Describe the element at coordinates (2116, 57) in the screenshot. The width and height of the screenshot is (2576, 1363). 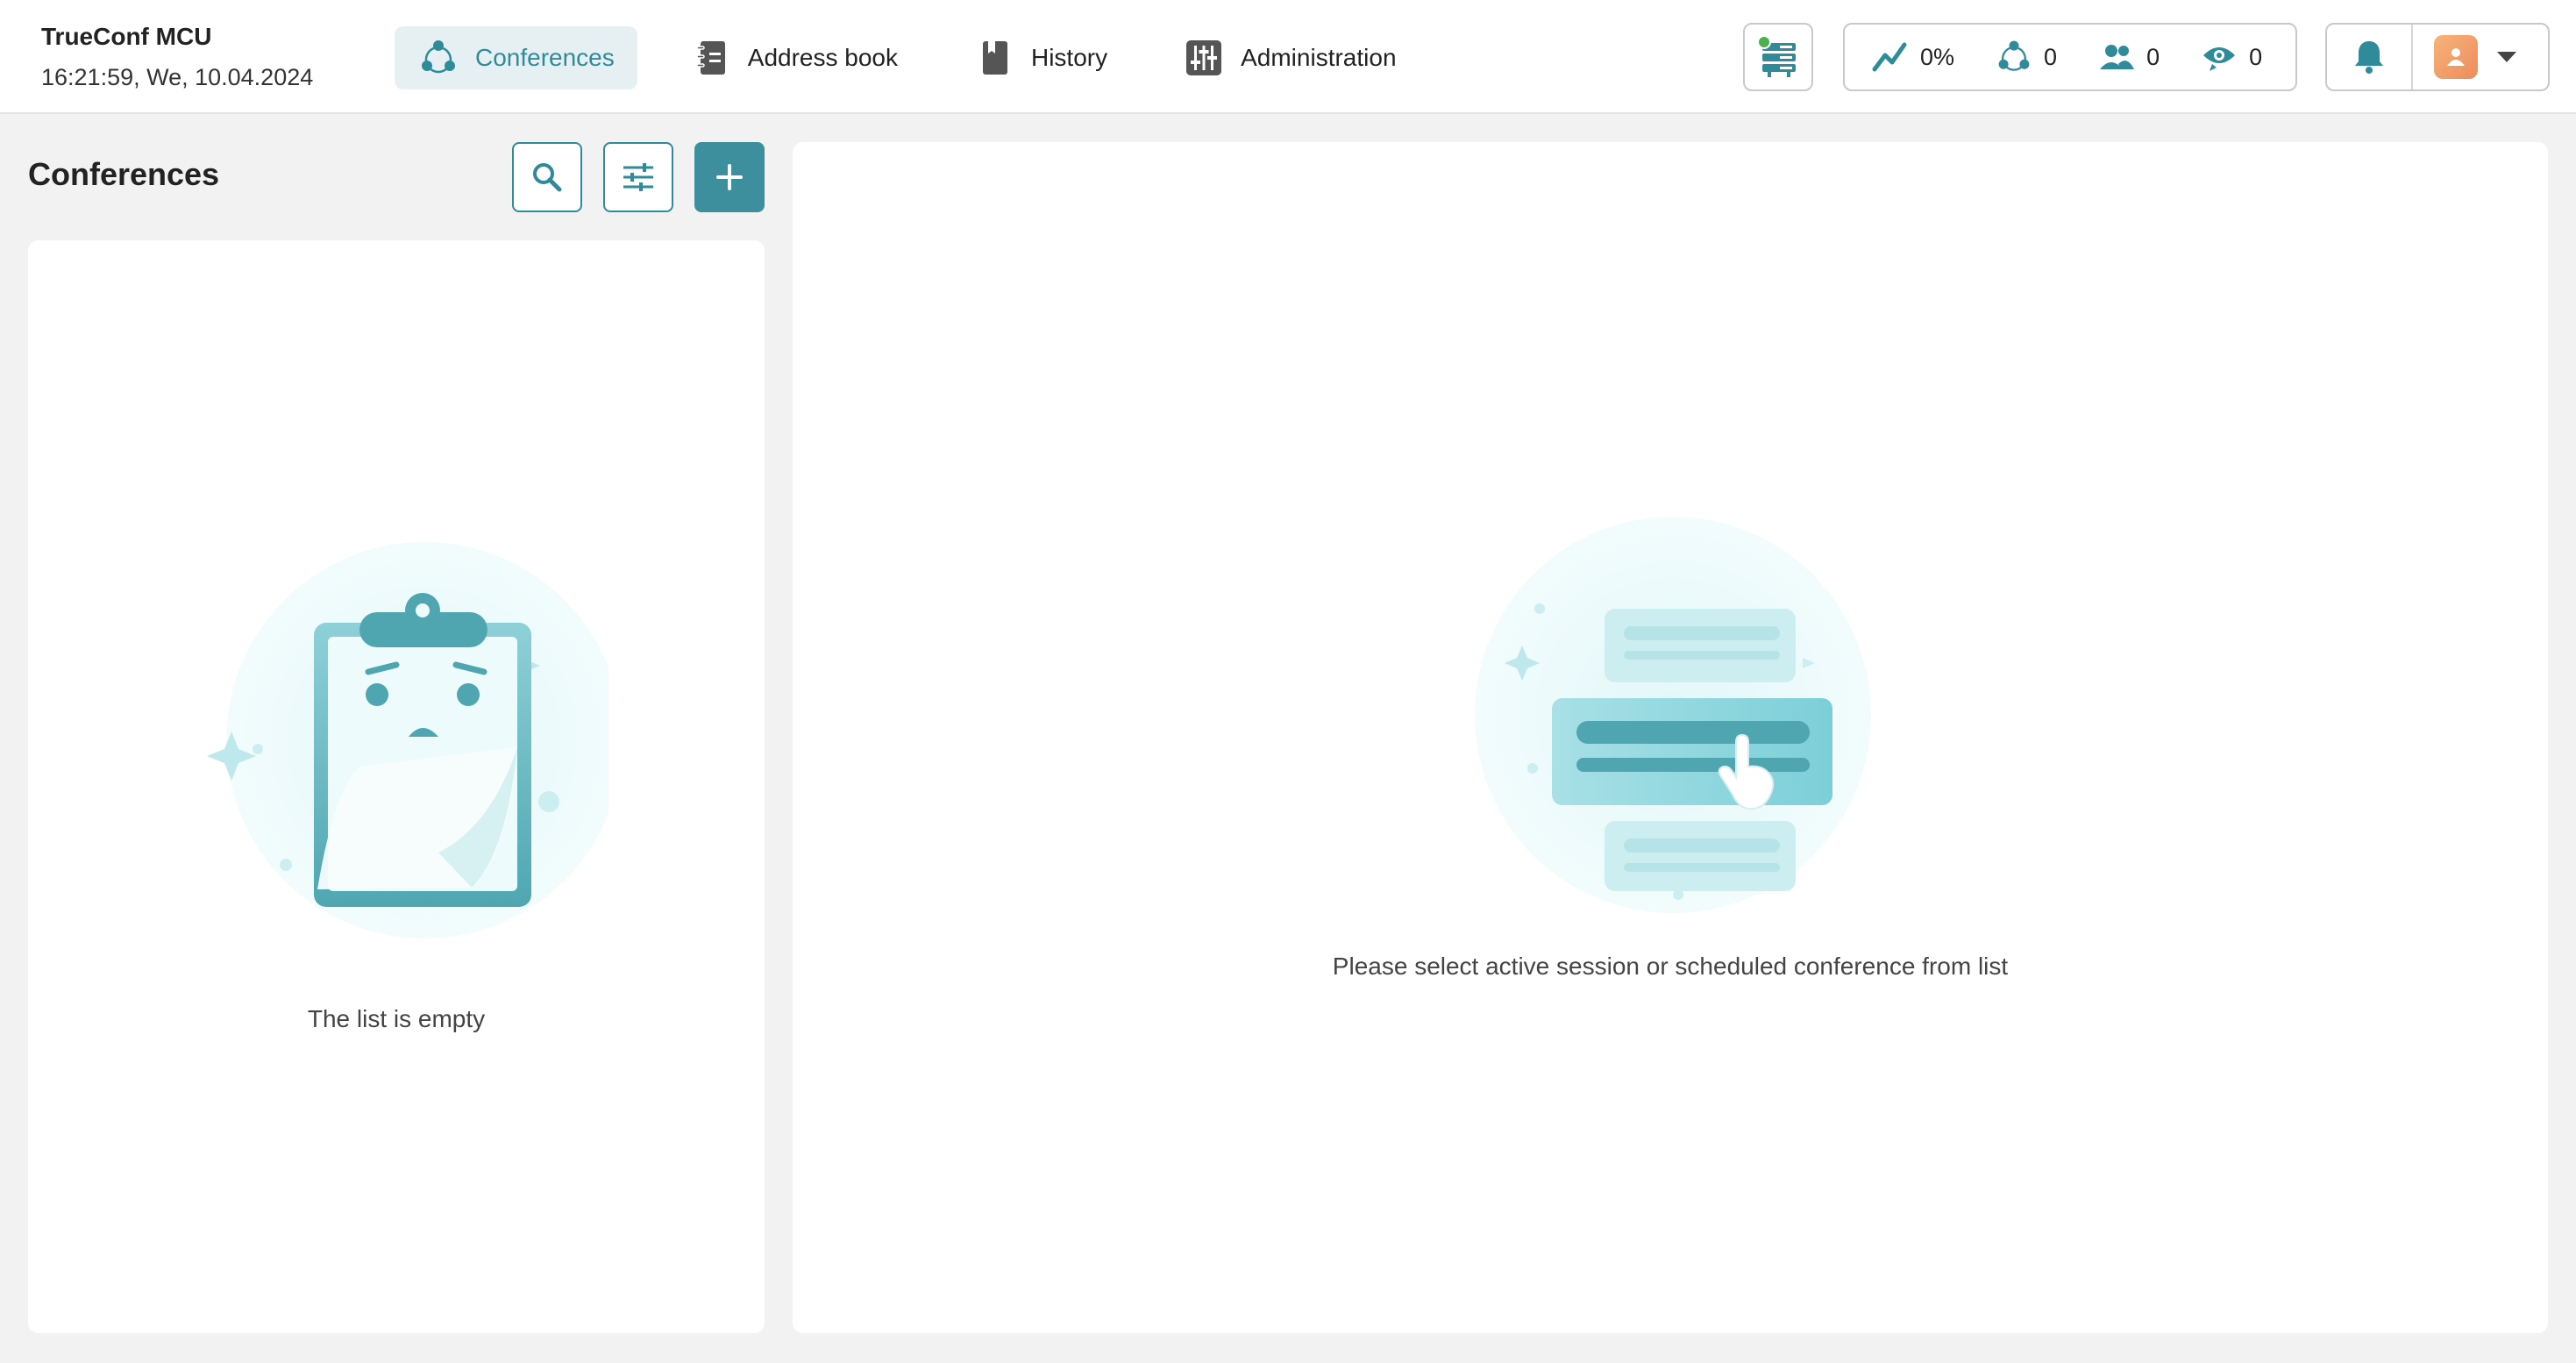
I see `participants-icon` at that location.